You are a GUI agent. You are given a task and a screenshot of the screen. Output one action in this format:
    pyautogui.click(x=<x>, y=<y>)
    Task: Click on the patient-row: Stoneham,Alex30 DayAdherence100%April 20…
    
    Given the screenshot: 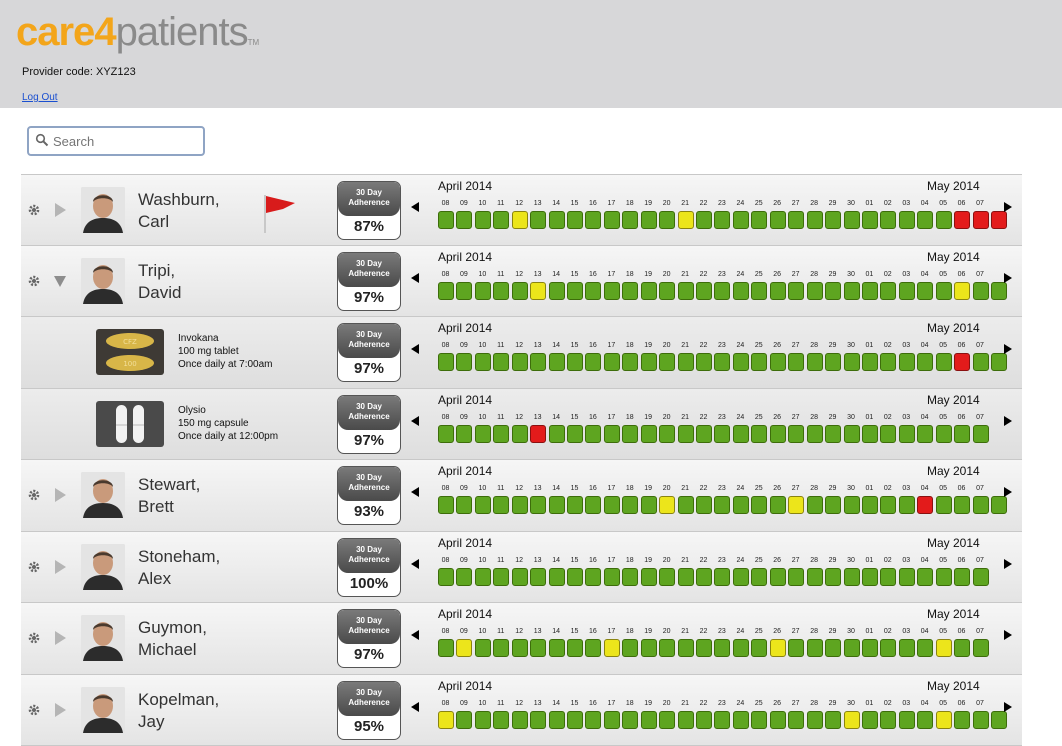 What is the action you would take?
    pyautogui.click(x=521, y=568)
    